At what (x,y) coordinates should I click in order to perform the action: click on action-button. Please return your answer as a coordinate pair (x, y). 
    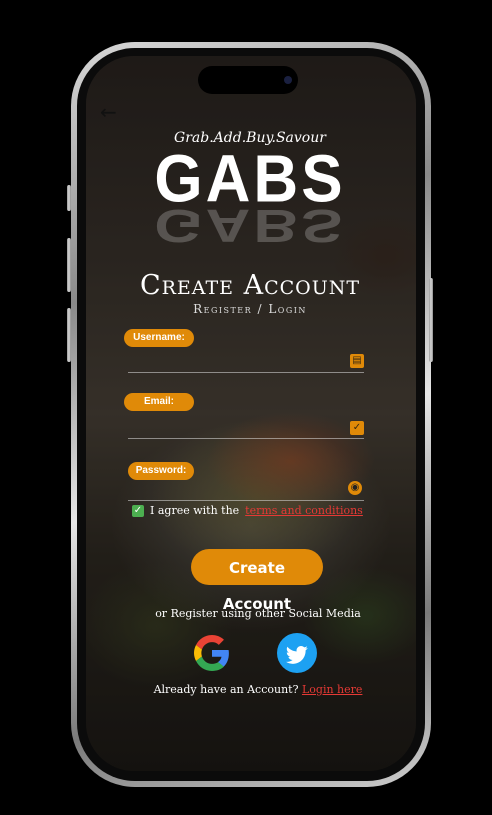
    Looking at the image, I should click on (69, 198).